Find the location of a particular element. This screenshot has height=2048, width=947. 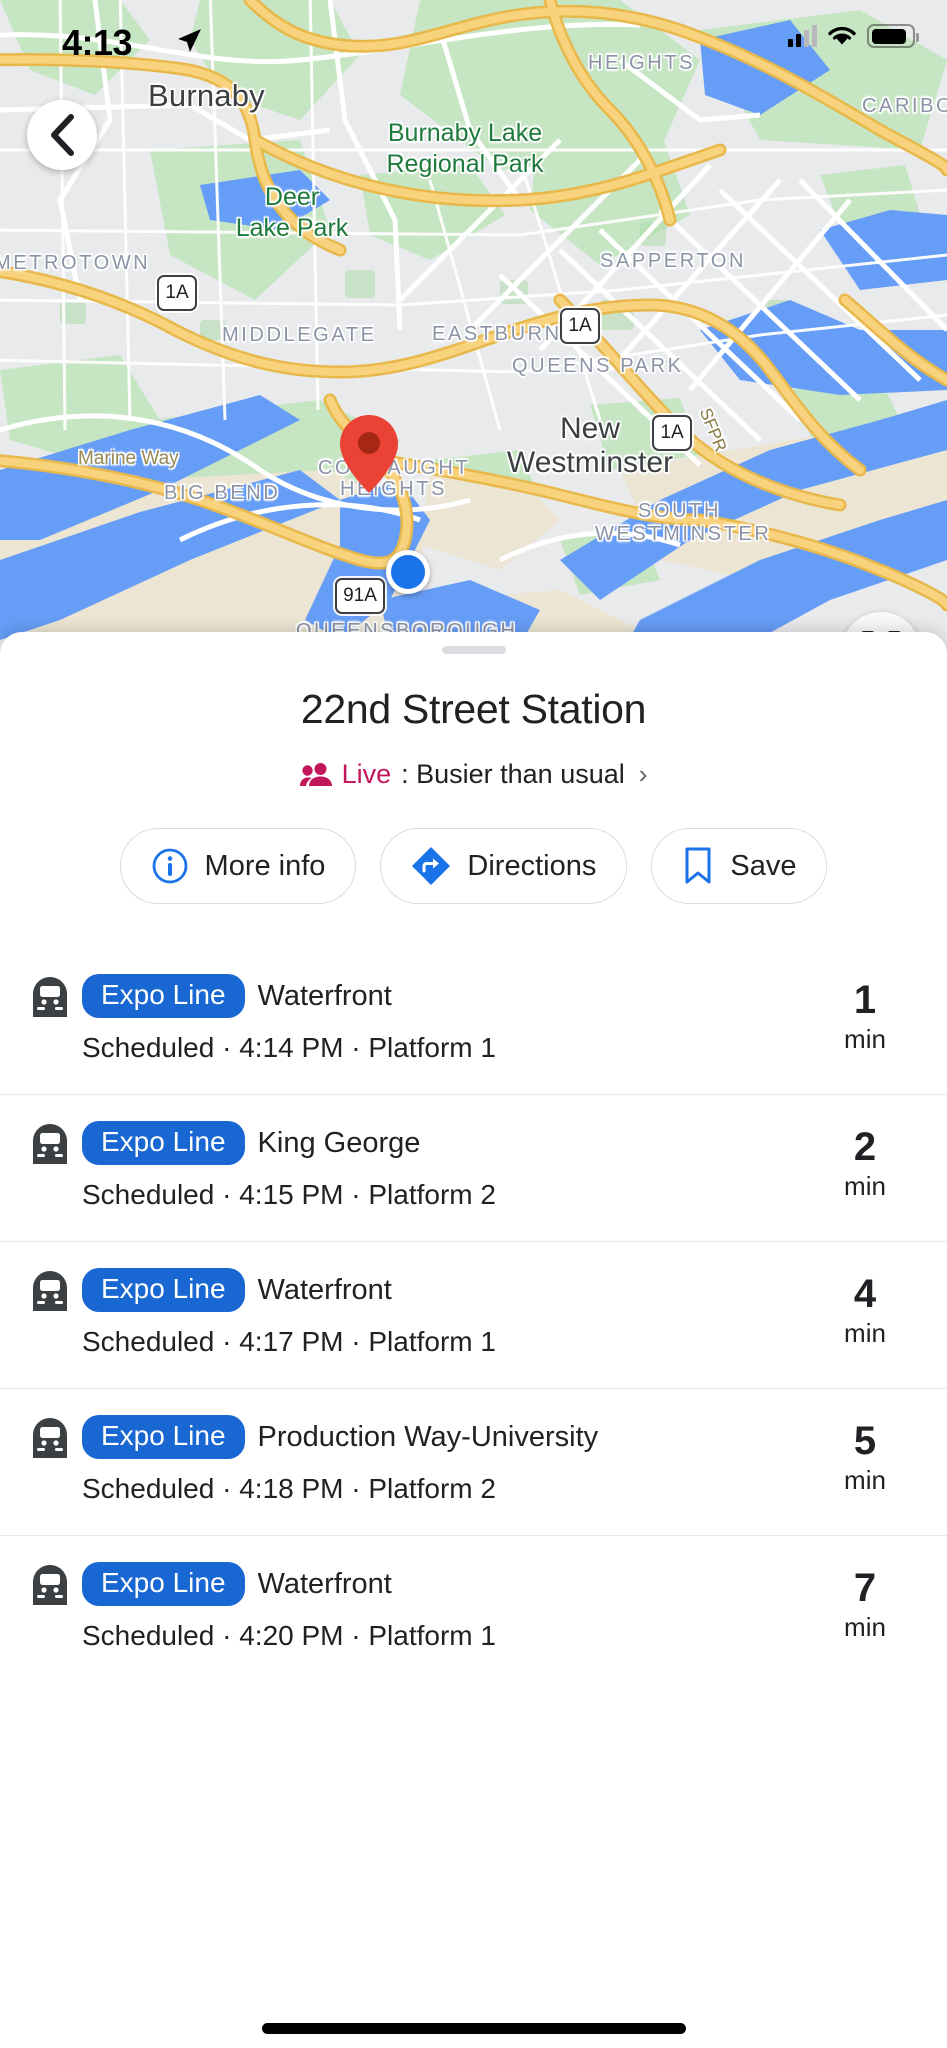

departure-eta: 4 min is located at coordinates (865, 1309).